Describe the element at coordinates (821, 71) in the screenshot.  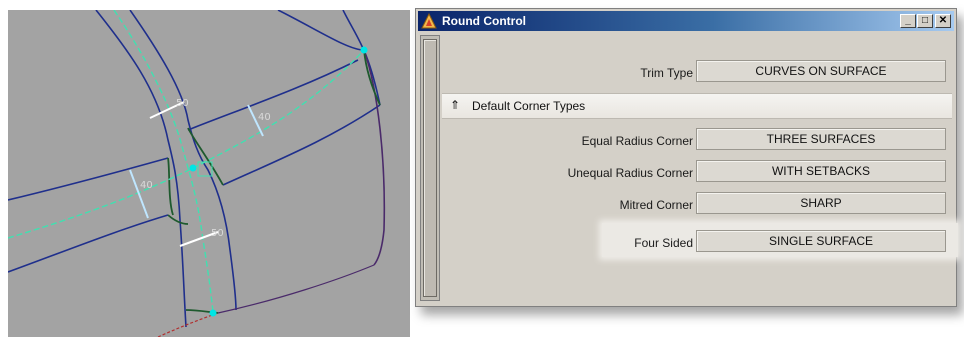
I see `trim-type-button: CURVES ON SURFACE` at that location.